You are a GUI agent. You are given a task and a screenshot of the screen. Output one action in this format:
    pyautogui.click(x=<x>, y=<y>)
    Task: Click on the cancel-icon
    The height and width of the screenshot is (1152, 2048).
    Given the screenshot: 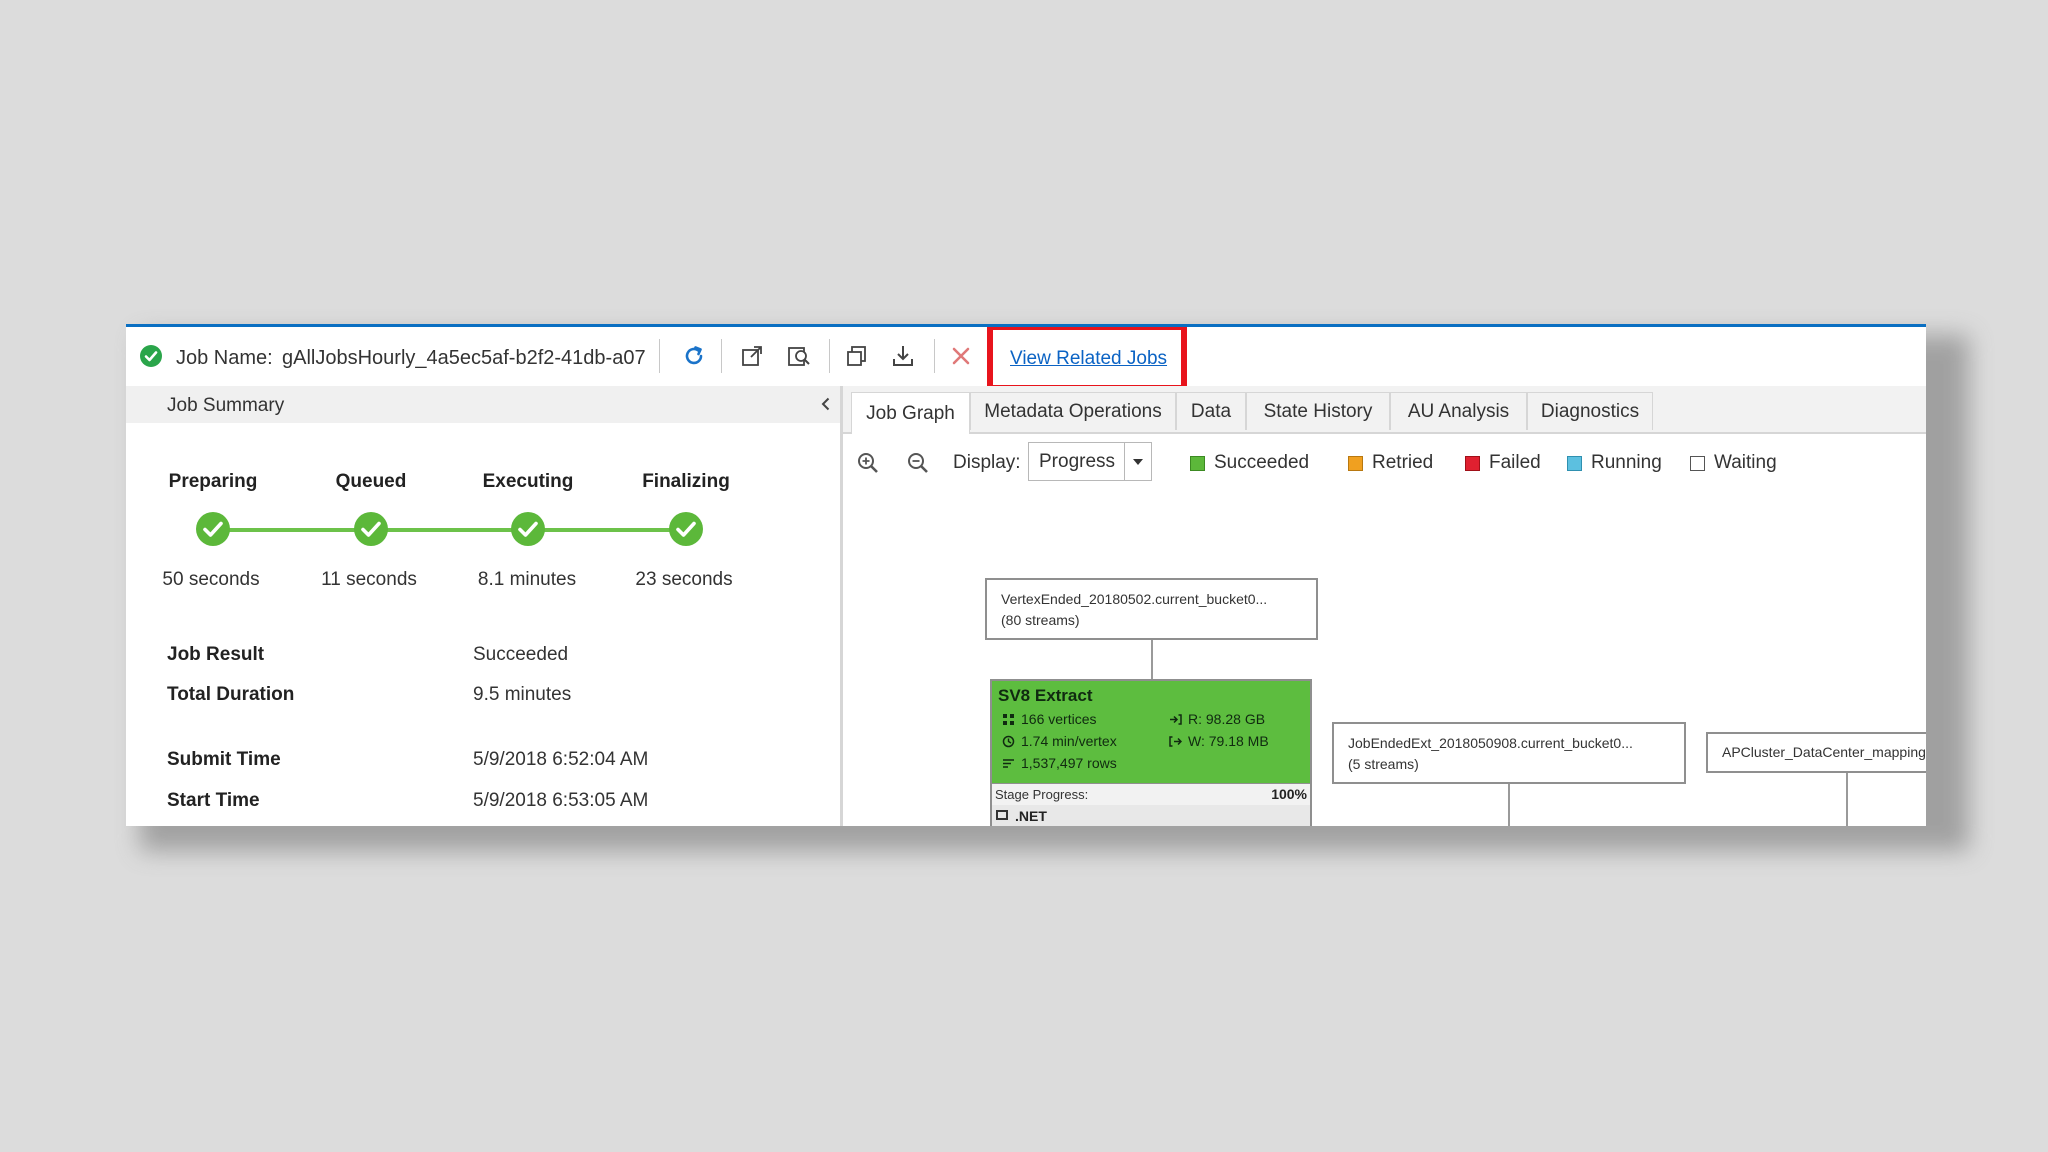 What is the action you would take?
    pyautogui.click(x=961, y=356)
    